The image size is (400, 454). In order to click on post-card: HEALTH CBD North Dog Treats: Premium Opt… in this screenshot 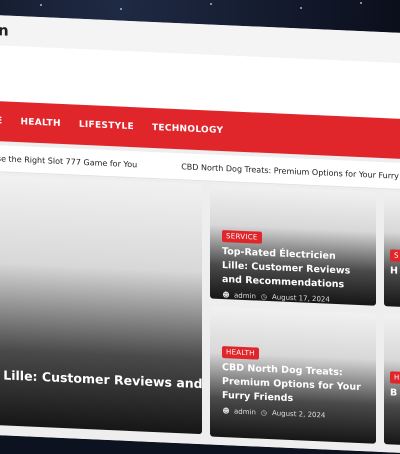, I will do `click(293, 375)`.